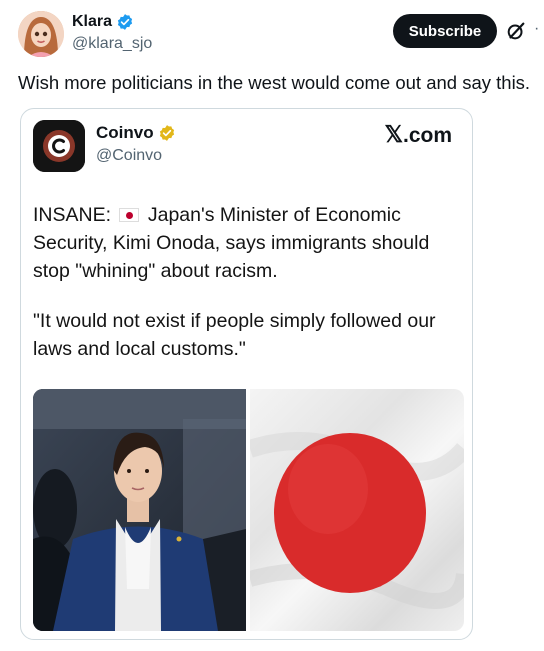 The image size is (544, 651). Describe the element at coordinates (393, 134) in the screenshot. I see `x-logo-icon: 𝕏` at that location.